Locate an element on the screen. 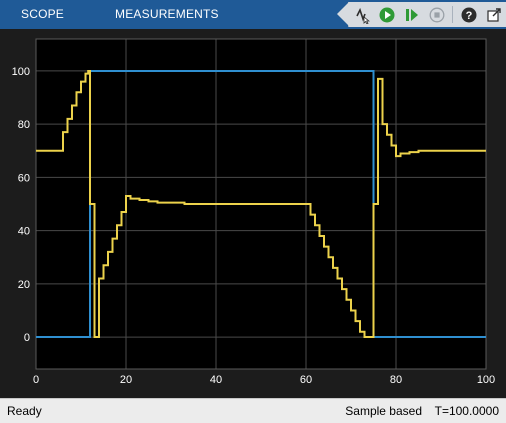  undock-button is located at coordinates (493, 14).